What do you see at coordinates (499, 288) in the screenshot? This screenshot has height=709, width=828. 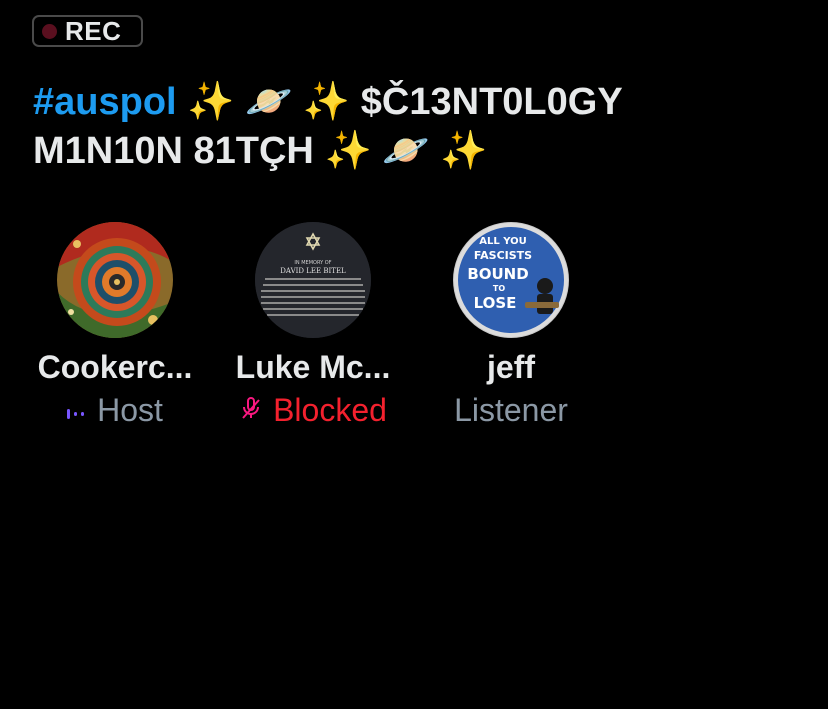 I see `sticker-line-4: TO` at bounding box center [499, 288].